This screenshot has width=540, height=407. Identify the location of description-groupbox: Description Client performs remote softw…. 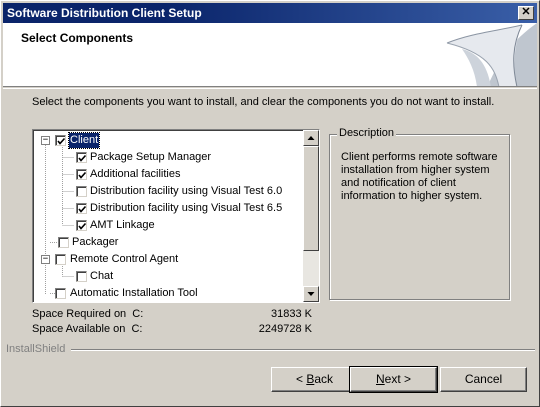
(419, 213).